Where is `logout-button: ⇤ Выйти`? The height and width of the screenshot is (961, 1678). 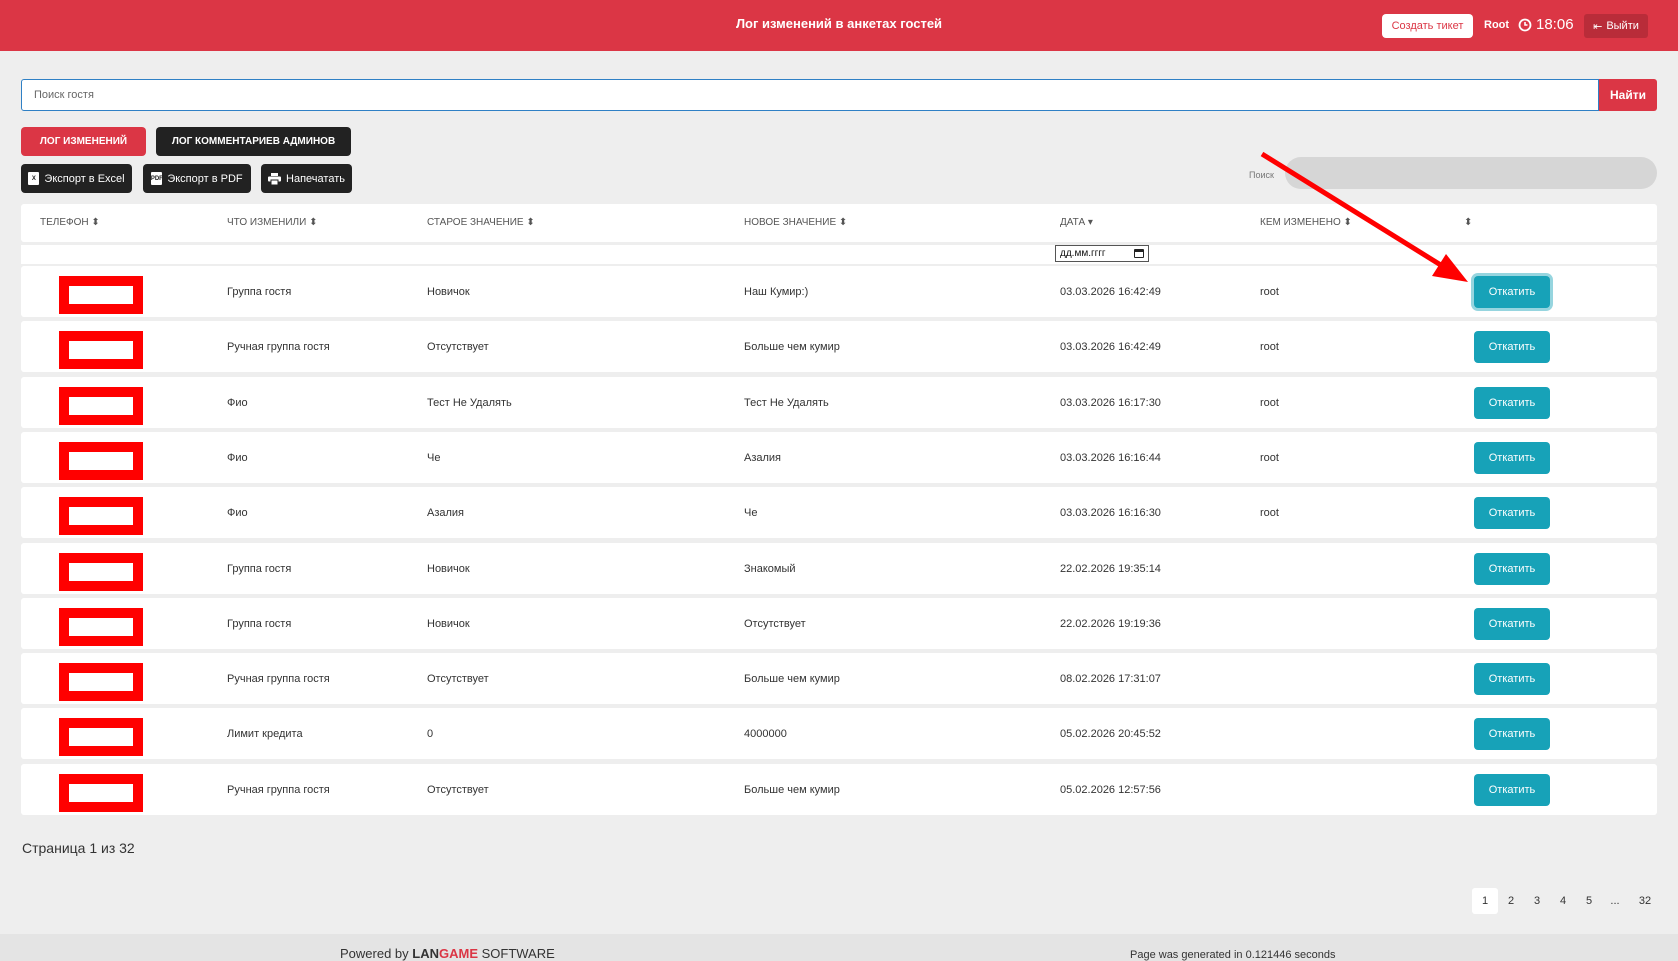 logout-button: ⇤ Выйти is located at coordinates (1616, 26).